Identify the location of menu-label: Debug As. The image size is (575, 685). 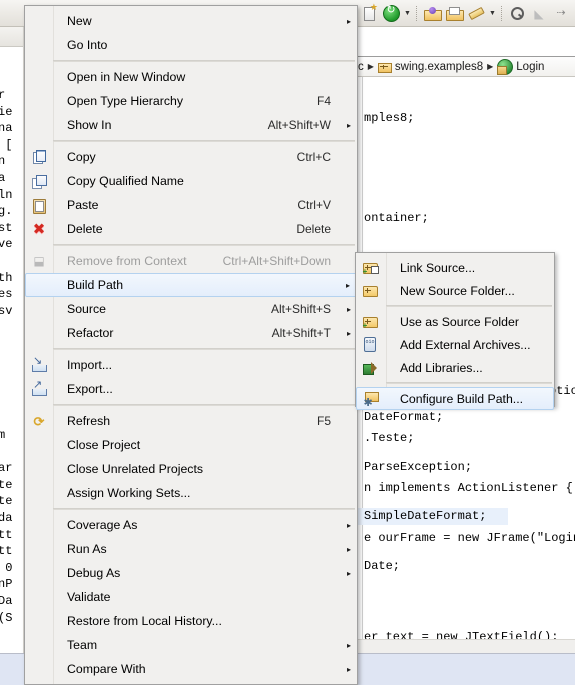
(94, 573).